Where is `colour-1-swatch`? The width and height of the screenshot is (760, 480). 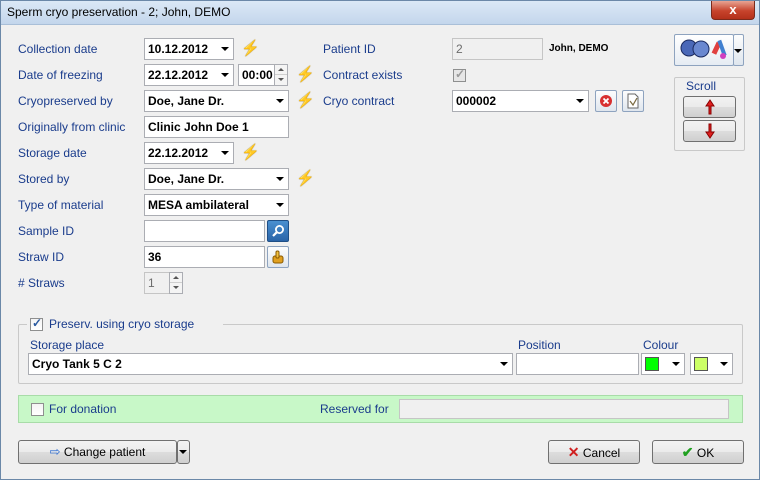
colour-1-swatch is located at coordinates (652, 364).